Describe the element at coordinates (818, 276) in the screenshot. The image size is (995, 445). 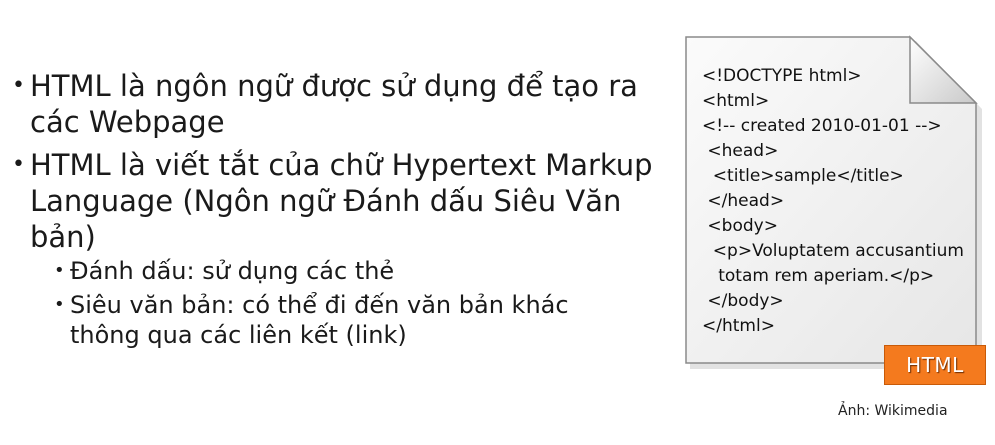
I see `code-line: totam rem aperiam.</p>` at that location.